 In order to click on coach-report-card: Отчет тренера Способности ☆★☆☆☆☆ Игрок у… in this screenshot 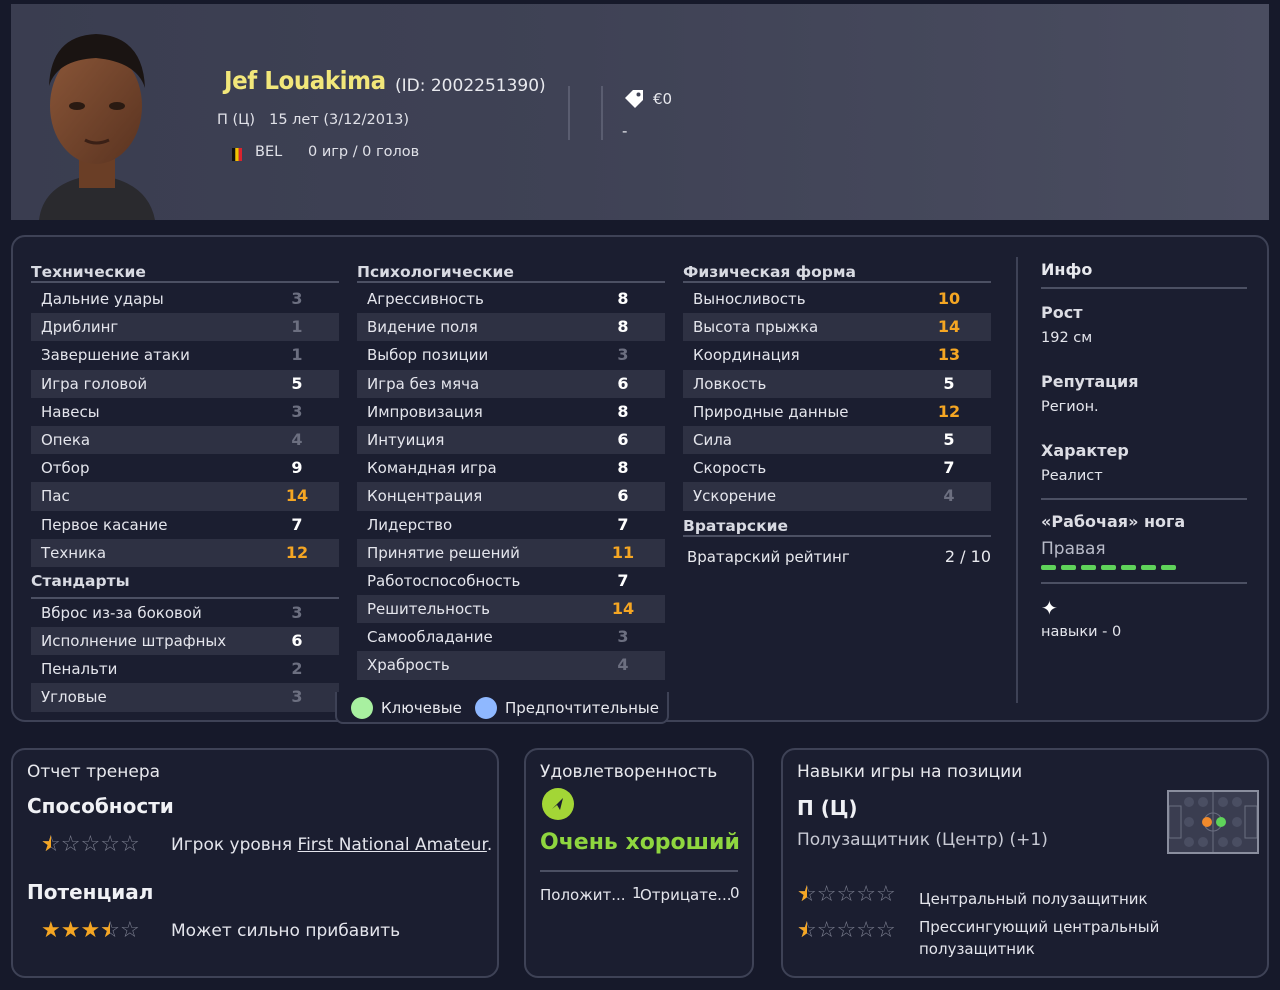, I will do `click(255, 863)`.